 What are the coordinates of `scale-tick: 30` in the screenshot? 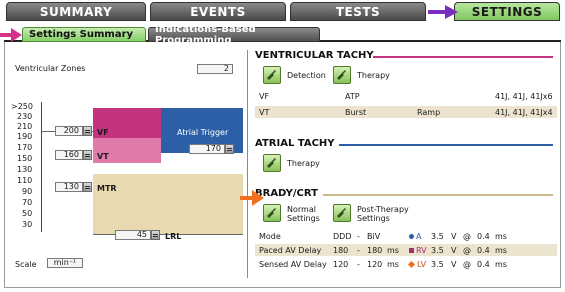 It's located at (27, 224).